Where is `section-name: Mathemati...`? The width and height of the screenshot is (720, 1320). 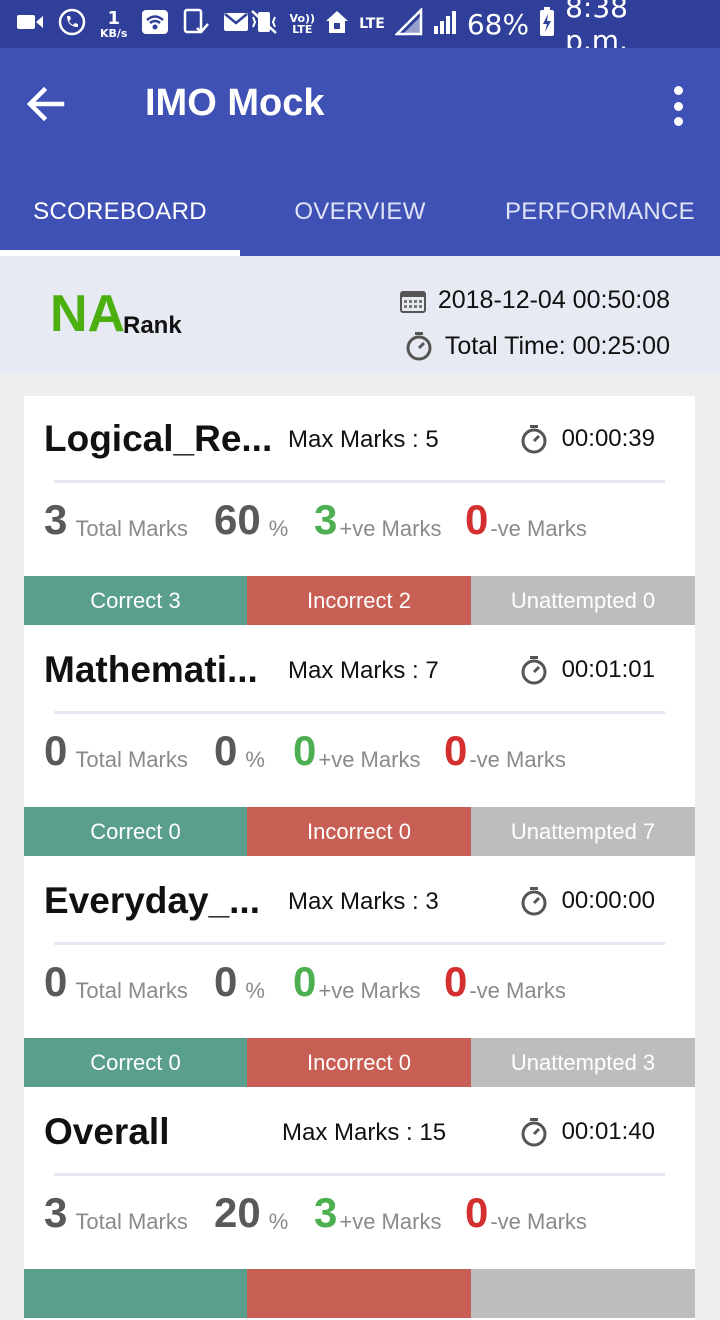
section-name: Mathemati... is located at coordinates (151, 669).